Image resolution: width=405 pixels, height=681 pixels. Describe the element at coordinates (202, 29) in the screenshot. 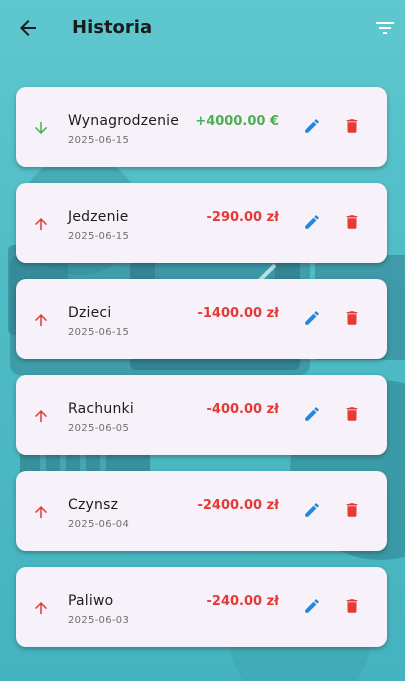

I see `app-bar: Historia` at that location.